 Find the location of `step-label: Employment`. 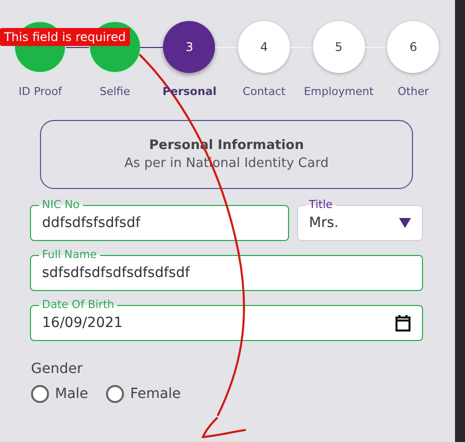

step-label: Employment is located at coordinates (339, 91).